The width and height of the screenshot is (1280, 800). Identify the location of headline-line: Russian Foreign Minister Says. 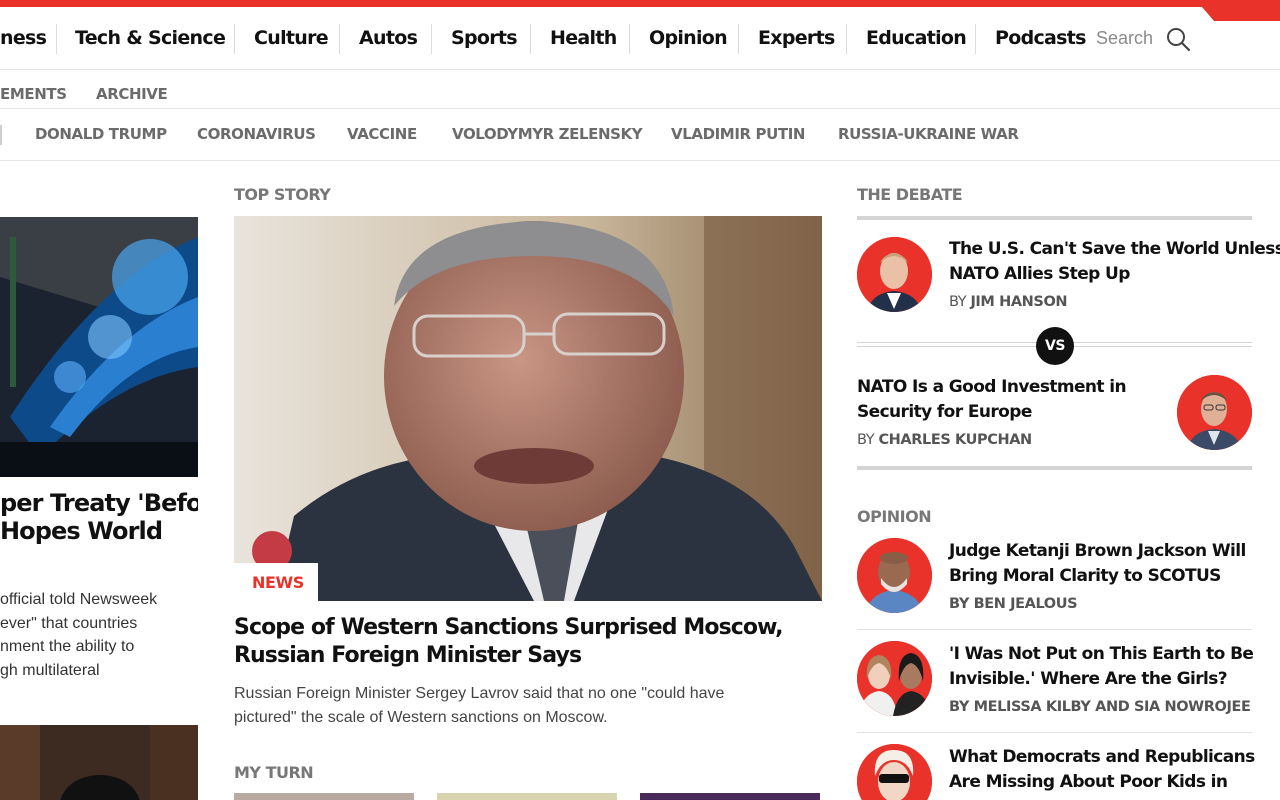
(408, 655).